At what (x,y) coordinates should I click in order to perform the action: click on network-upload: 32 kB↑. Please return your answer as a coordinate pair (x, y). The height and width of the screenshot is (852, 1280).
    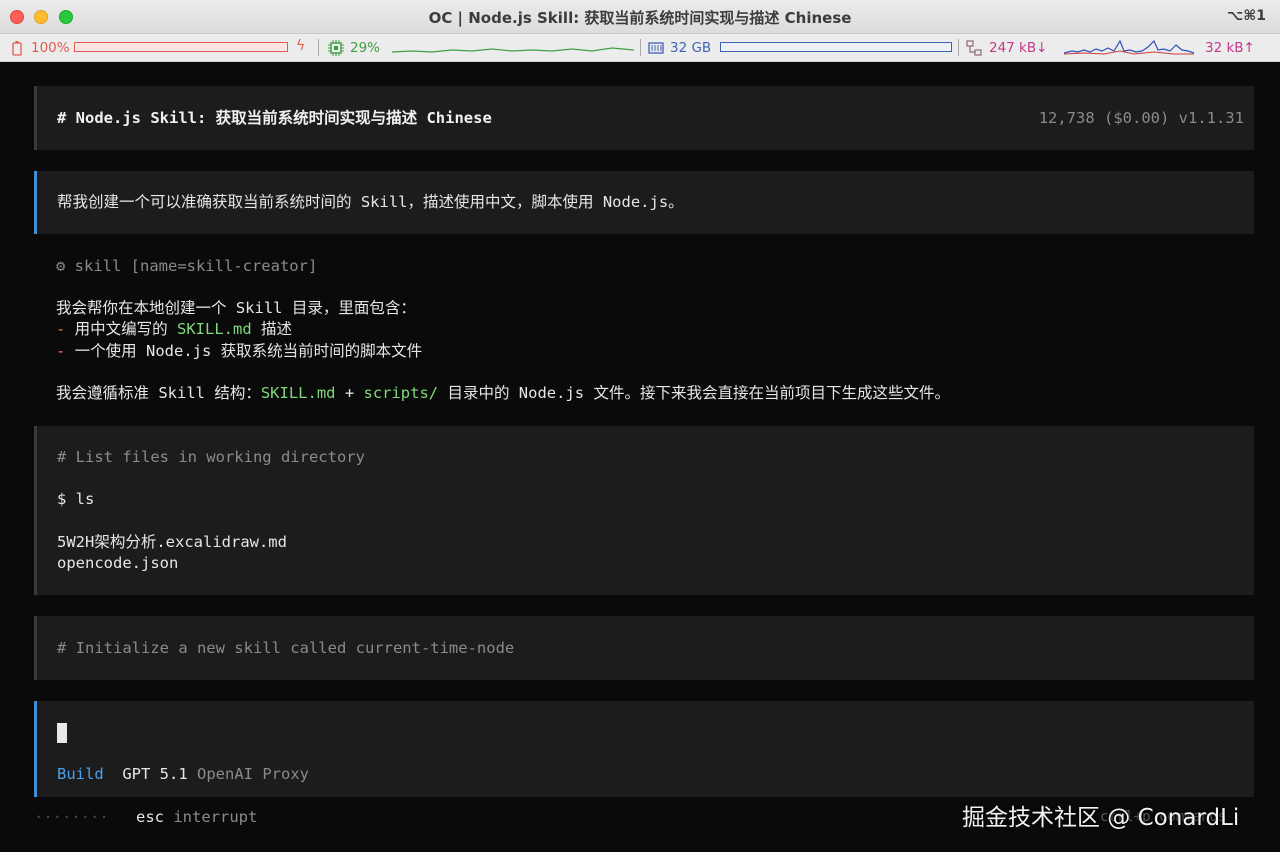
    Looking at the image, I should click on (1230, 48).